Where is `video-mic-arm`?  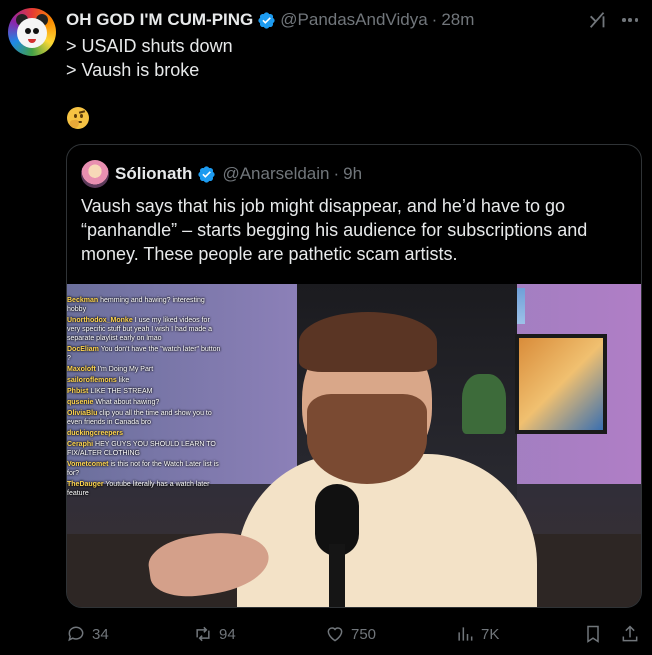 video-mic-arm is located at coordinates (337, 575).